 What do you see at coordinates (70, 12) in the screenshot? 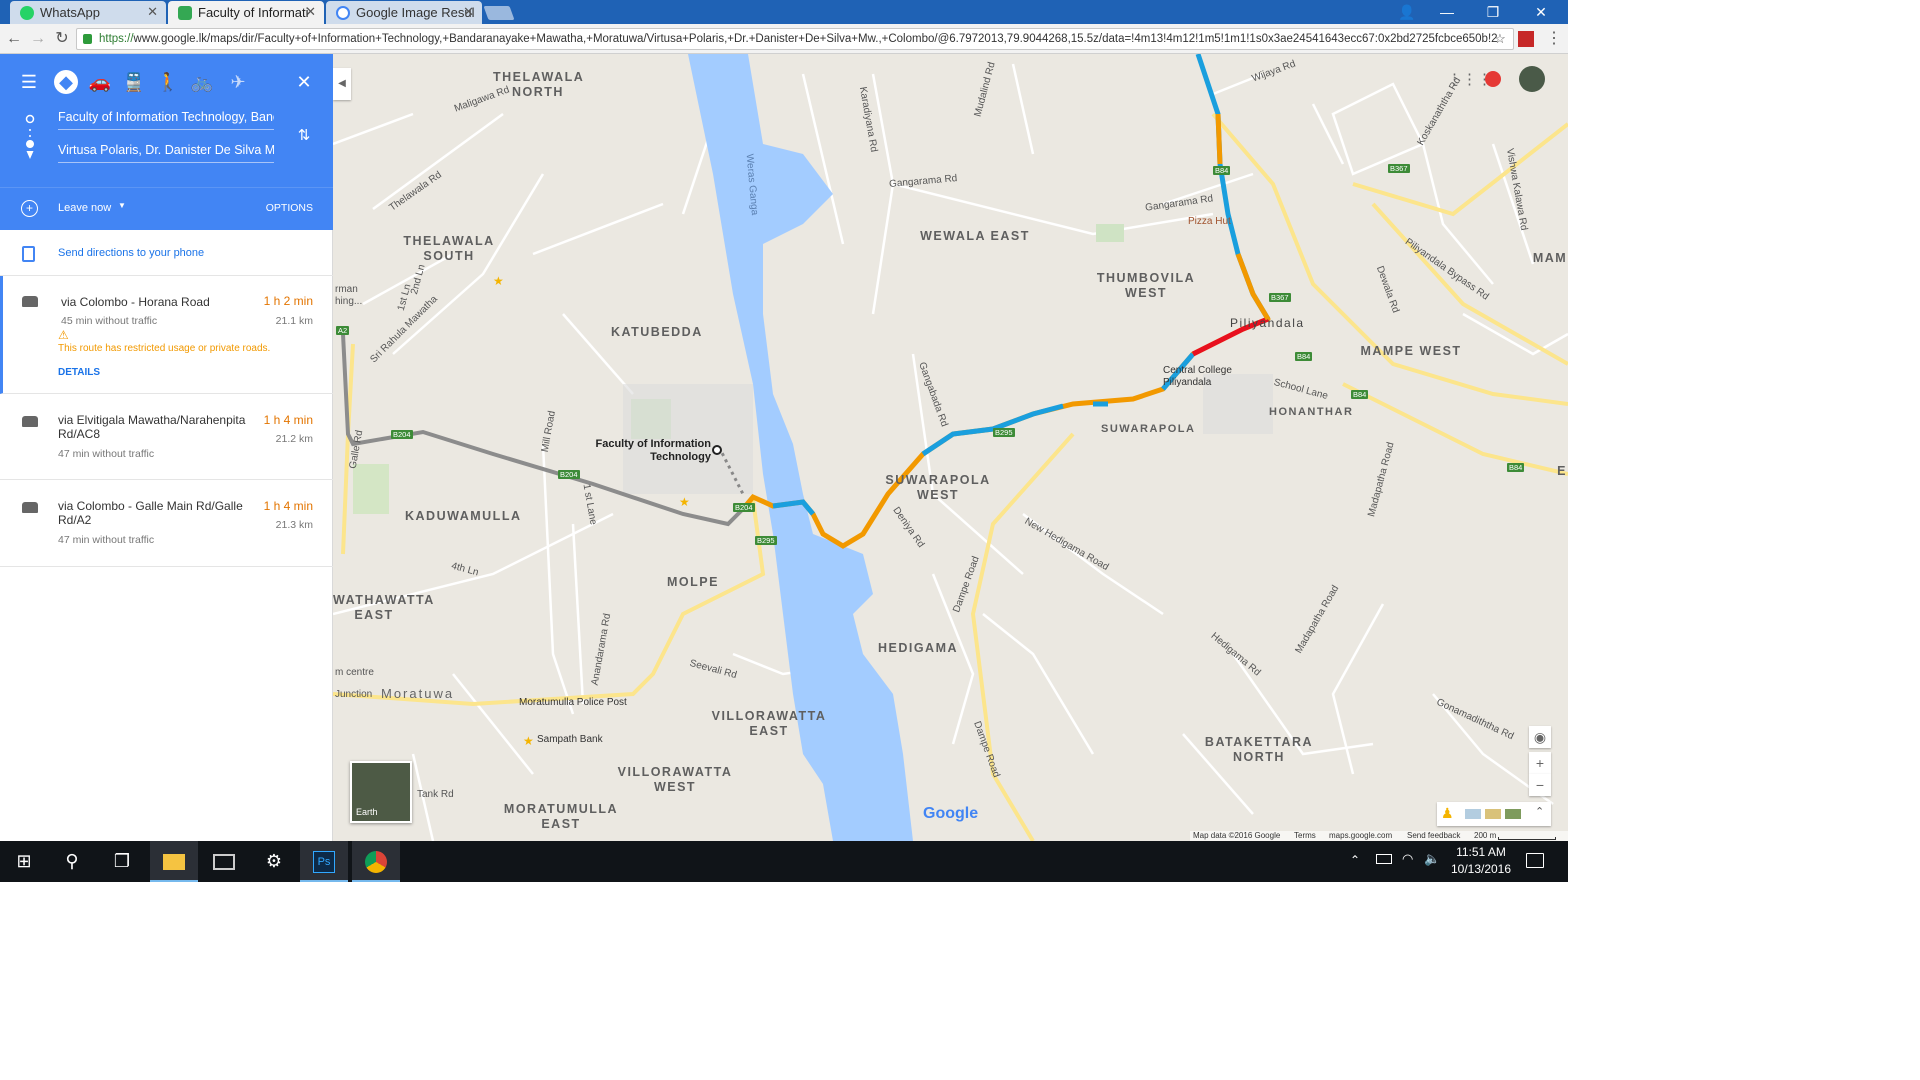
I see `tab-label: WhatsApp` at bounding box center [70, 12].